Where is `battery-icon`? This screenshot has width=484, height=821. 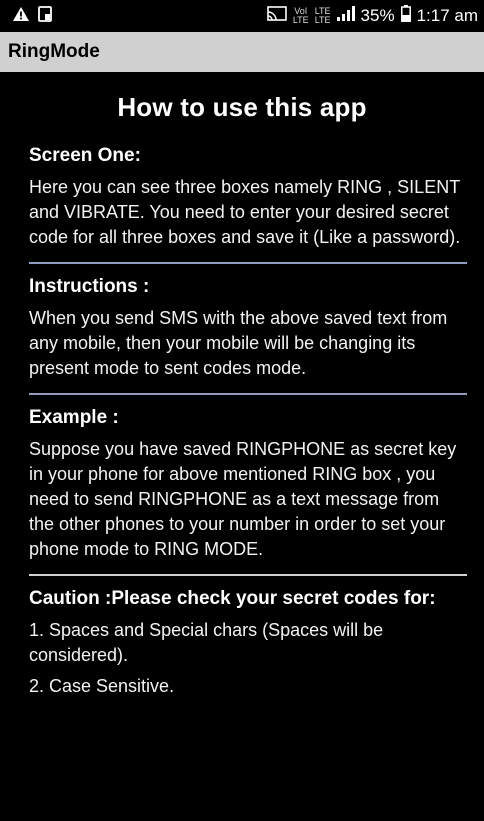
battery-icon is located at coordinates (405, 16).